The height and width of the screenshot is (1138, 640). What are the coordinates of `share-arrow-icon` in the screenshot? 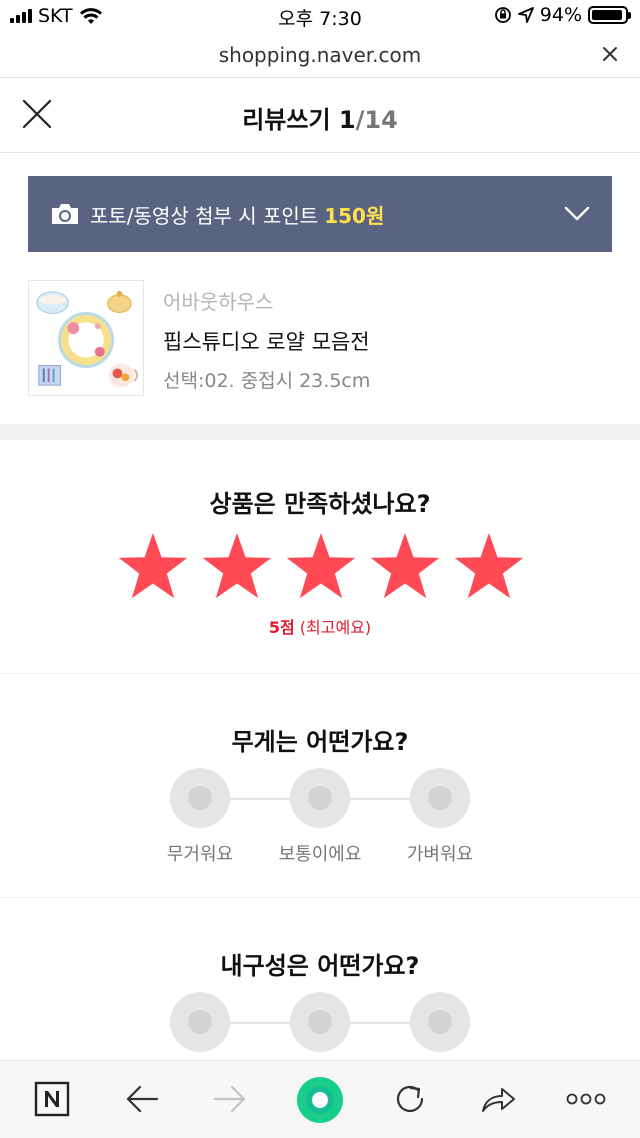 It's located at (498, 1100).